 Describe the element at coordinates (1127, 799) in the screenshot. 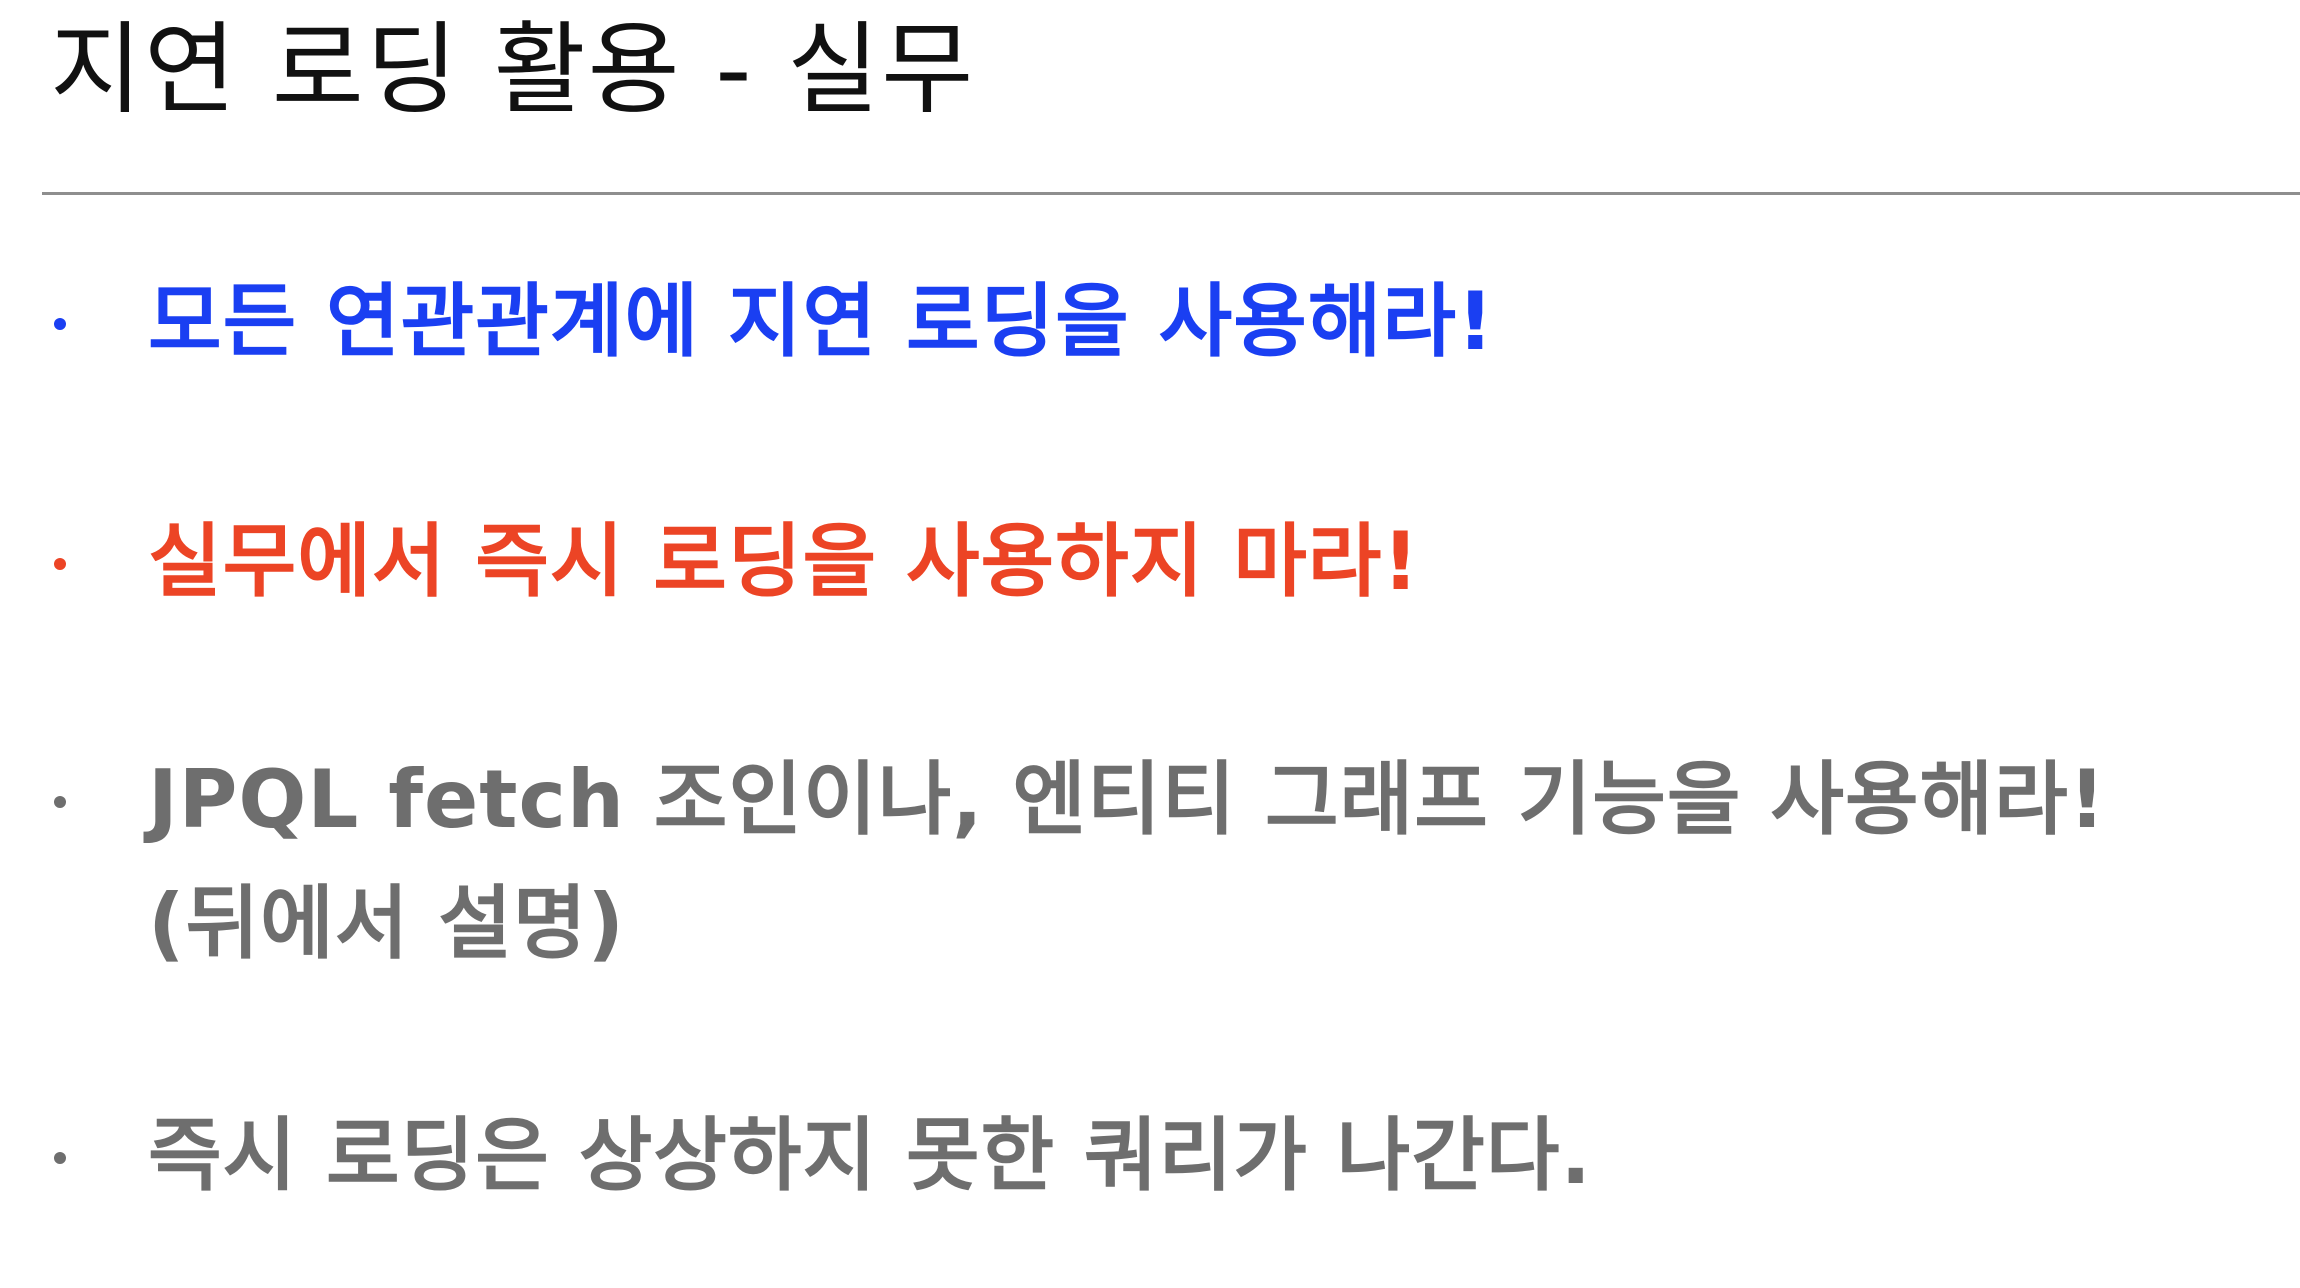

I see `bullet-text-line-1: JPQL fetch 조인이나, 엔티티 그래프 기능을 사용해라!` at that location.